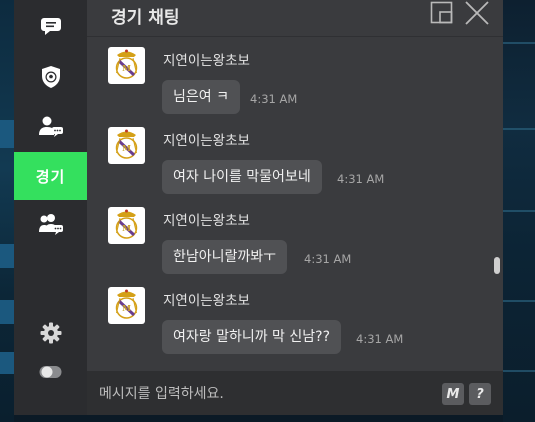  I want to click on toggle-button, so click(50, 372).